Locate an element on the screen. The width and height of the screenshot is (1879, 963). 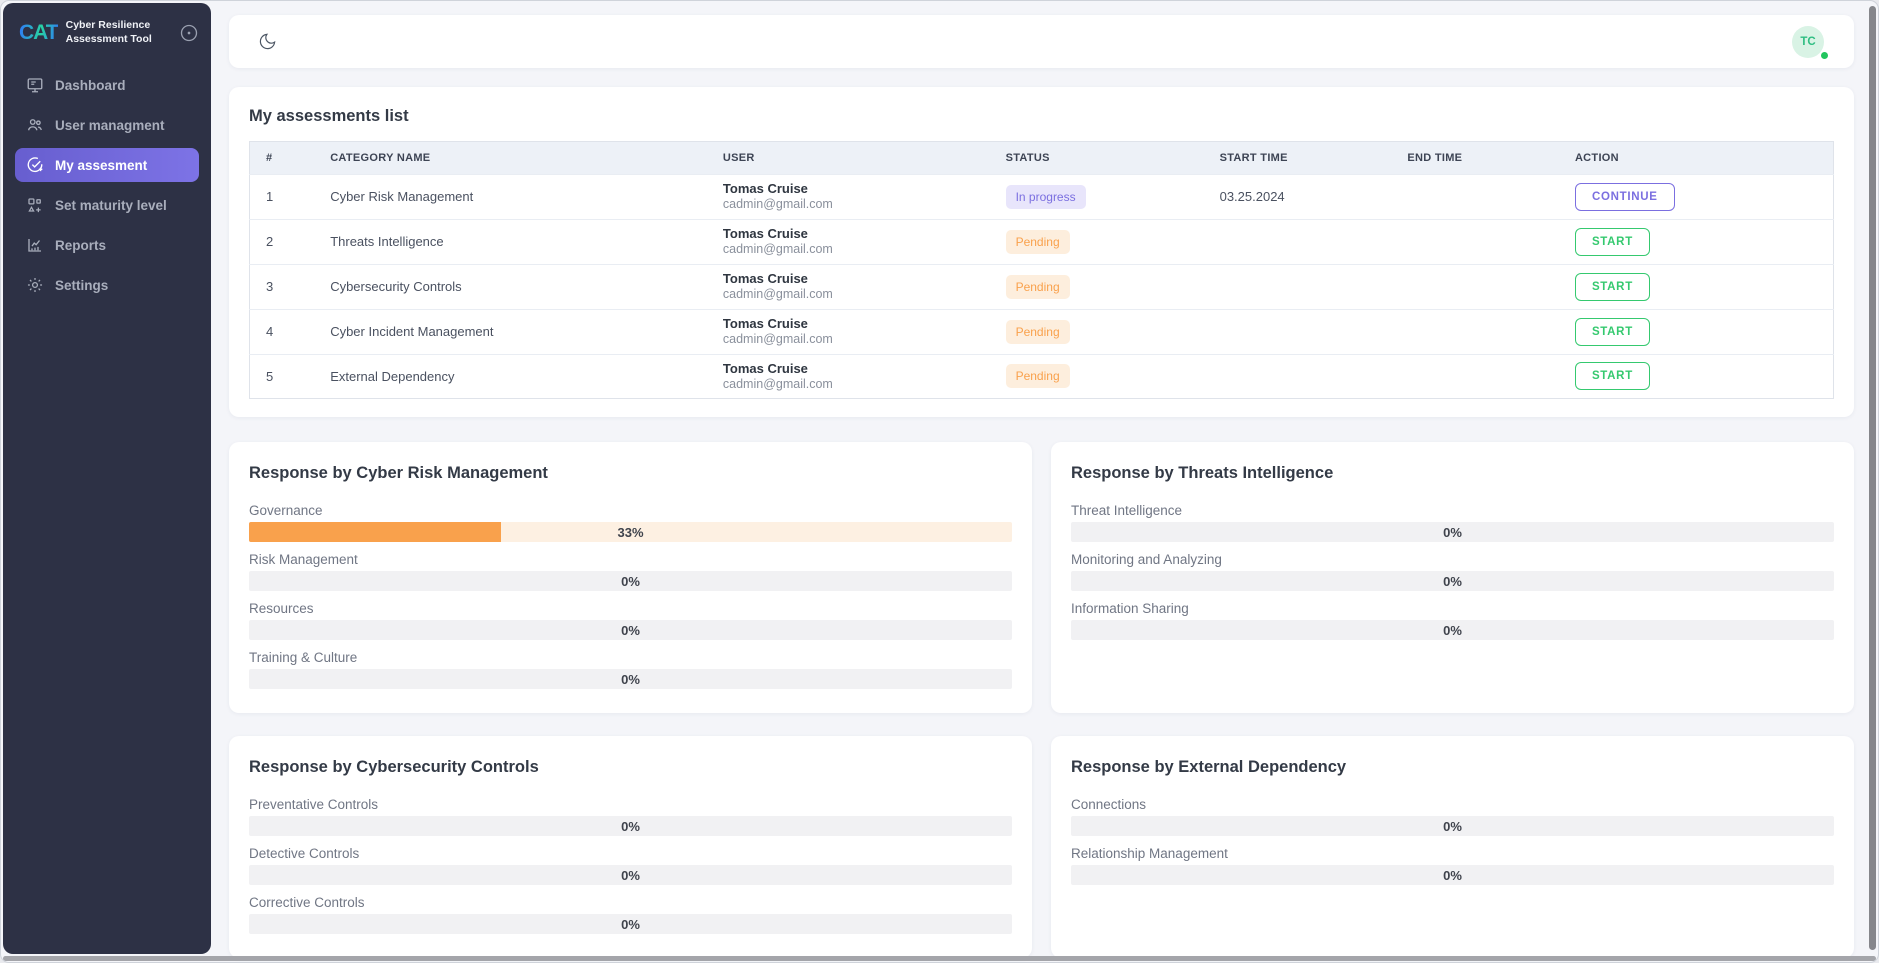
progress-label: Relationship Management is located at coordinates (1149, 854).